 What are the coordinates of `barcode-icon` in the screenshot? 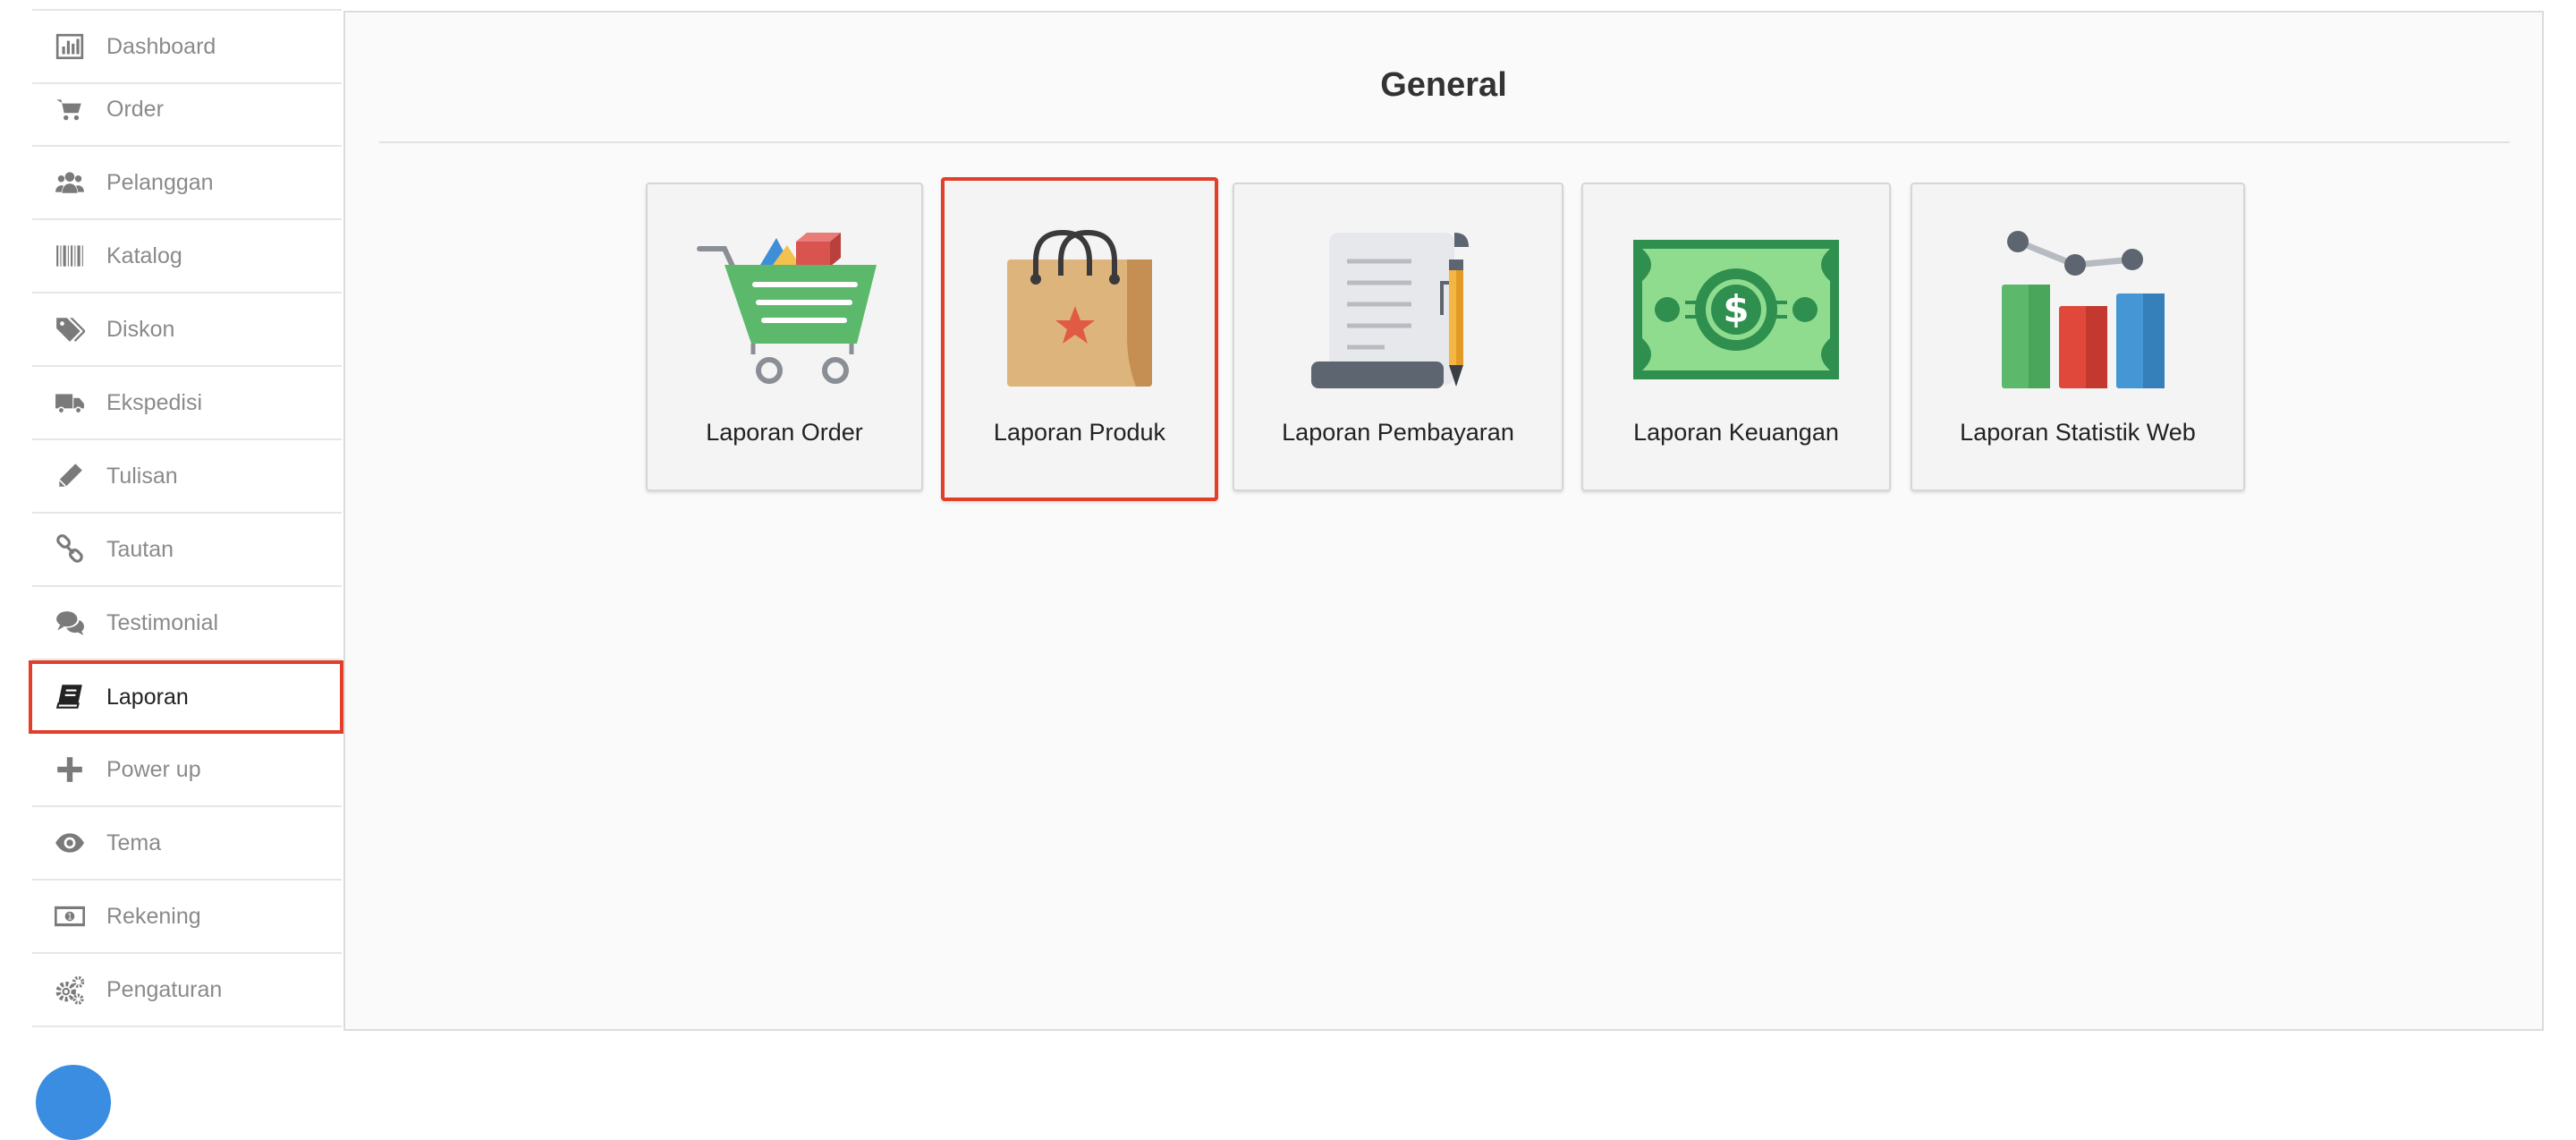 It's located at (70, 256).